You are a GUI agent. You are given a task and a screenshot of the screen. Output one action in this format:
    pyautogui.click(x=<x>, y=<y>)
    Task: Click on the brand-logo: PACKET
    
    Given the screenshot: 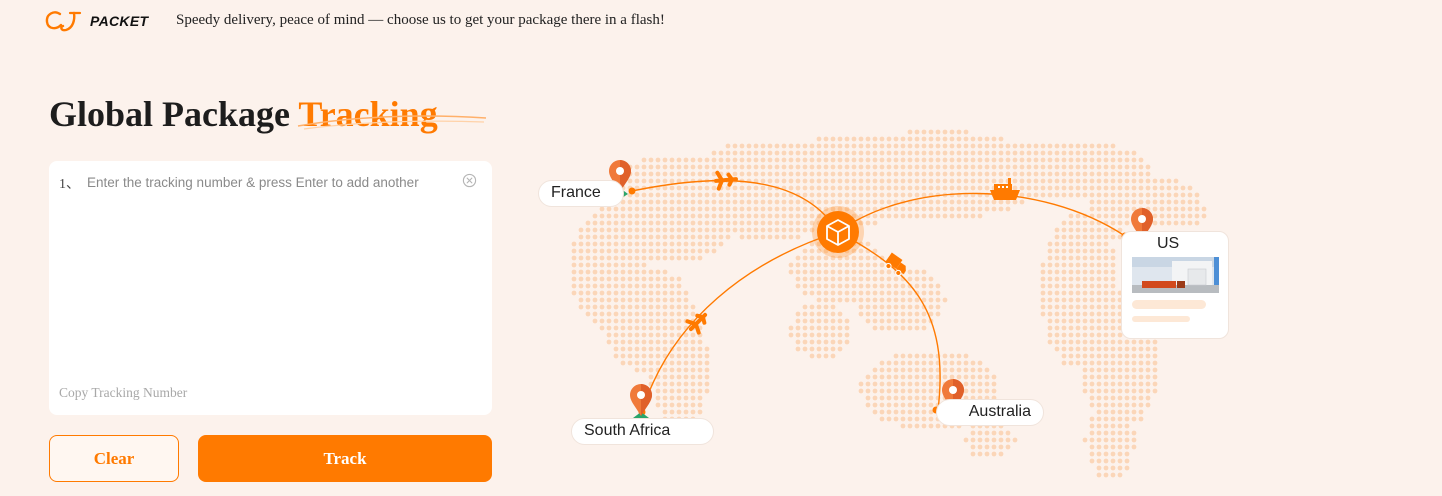 What is the action you would take?
    pyautogui.click(x=96, y=21)
    